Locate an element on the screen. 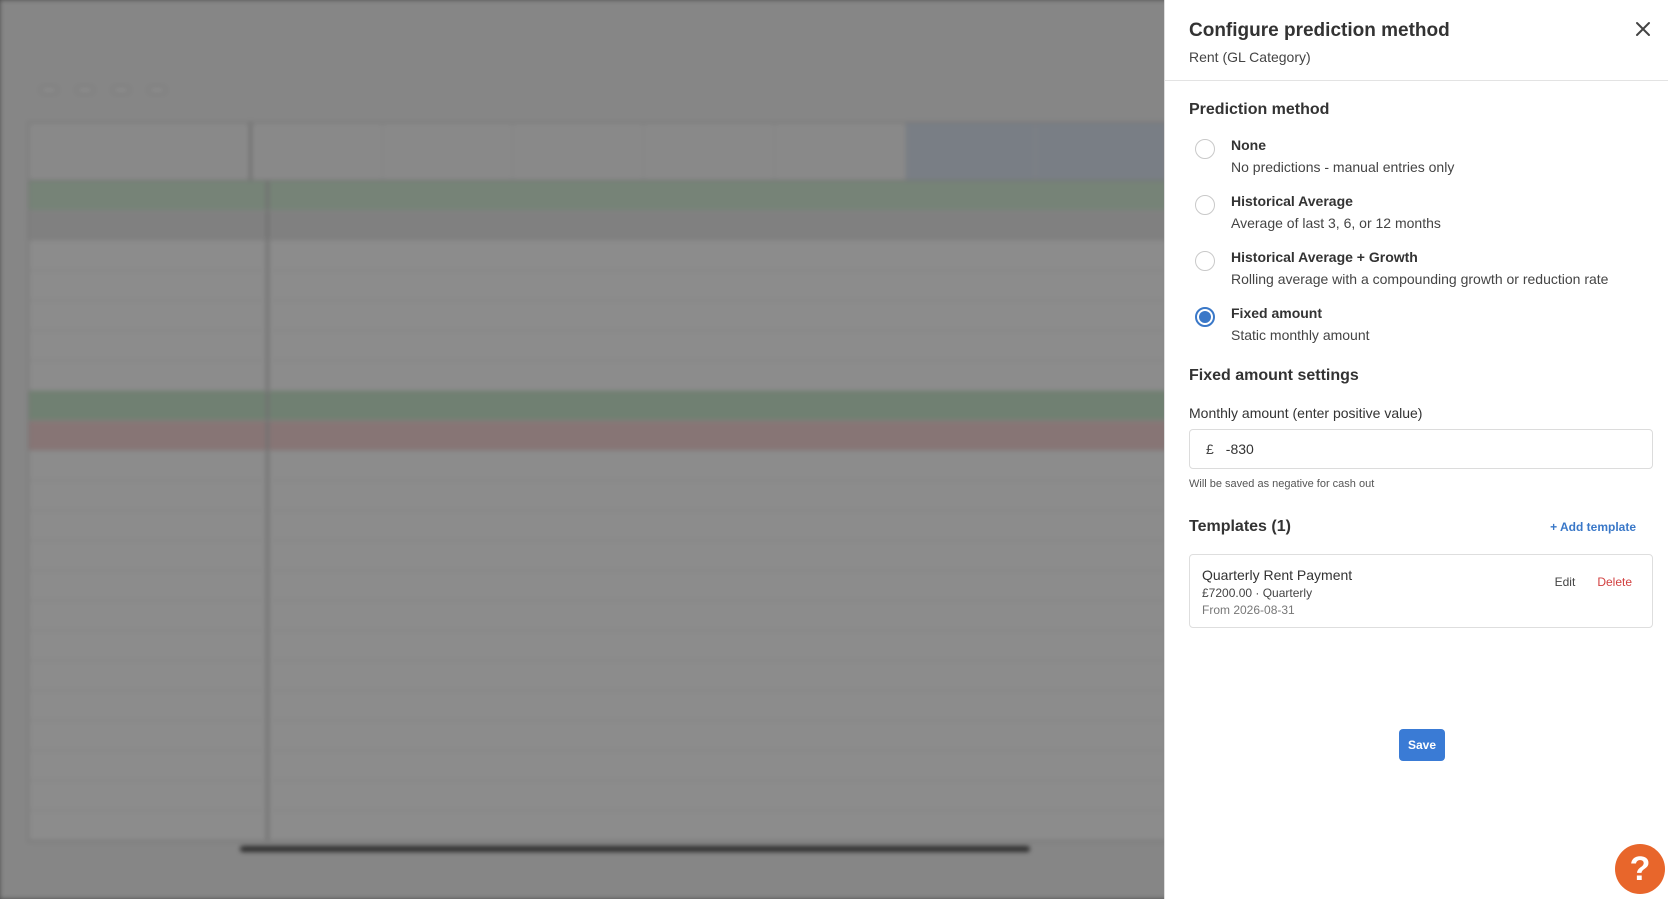 The width and height of the screenshot is (1668, 899). help-button: ? is located at coordinates (1640, 869).